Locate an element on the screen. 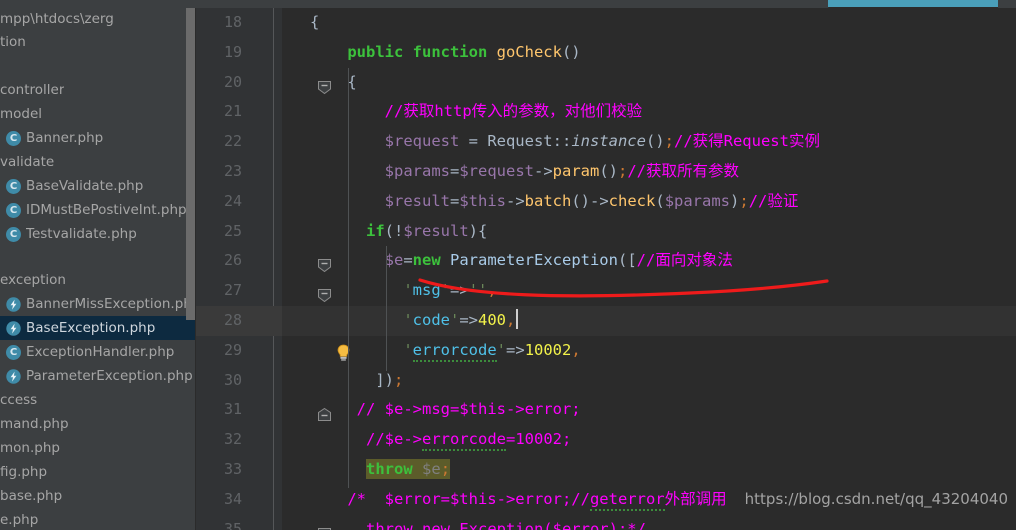  code-line: 19 public function goCheck() is located at coordinates (606, 66).